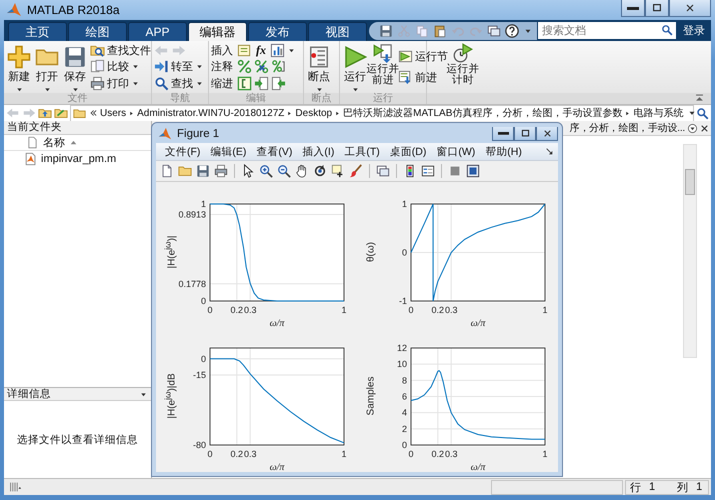 This screenshot has width=715, height=500. I want to click on find-files-button: 查找文件, so click(120, 50).